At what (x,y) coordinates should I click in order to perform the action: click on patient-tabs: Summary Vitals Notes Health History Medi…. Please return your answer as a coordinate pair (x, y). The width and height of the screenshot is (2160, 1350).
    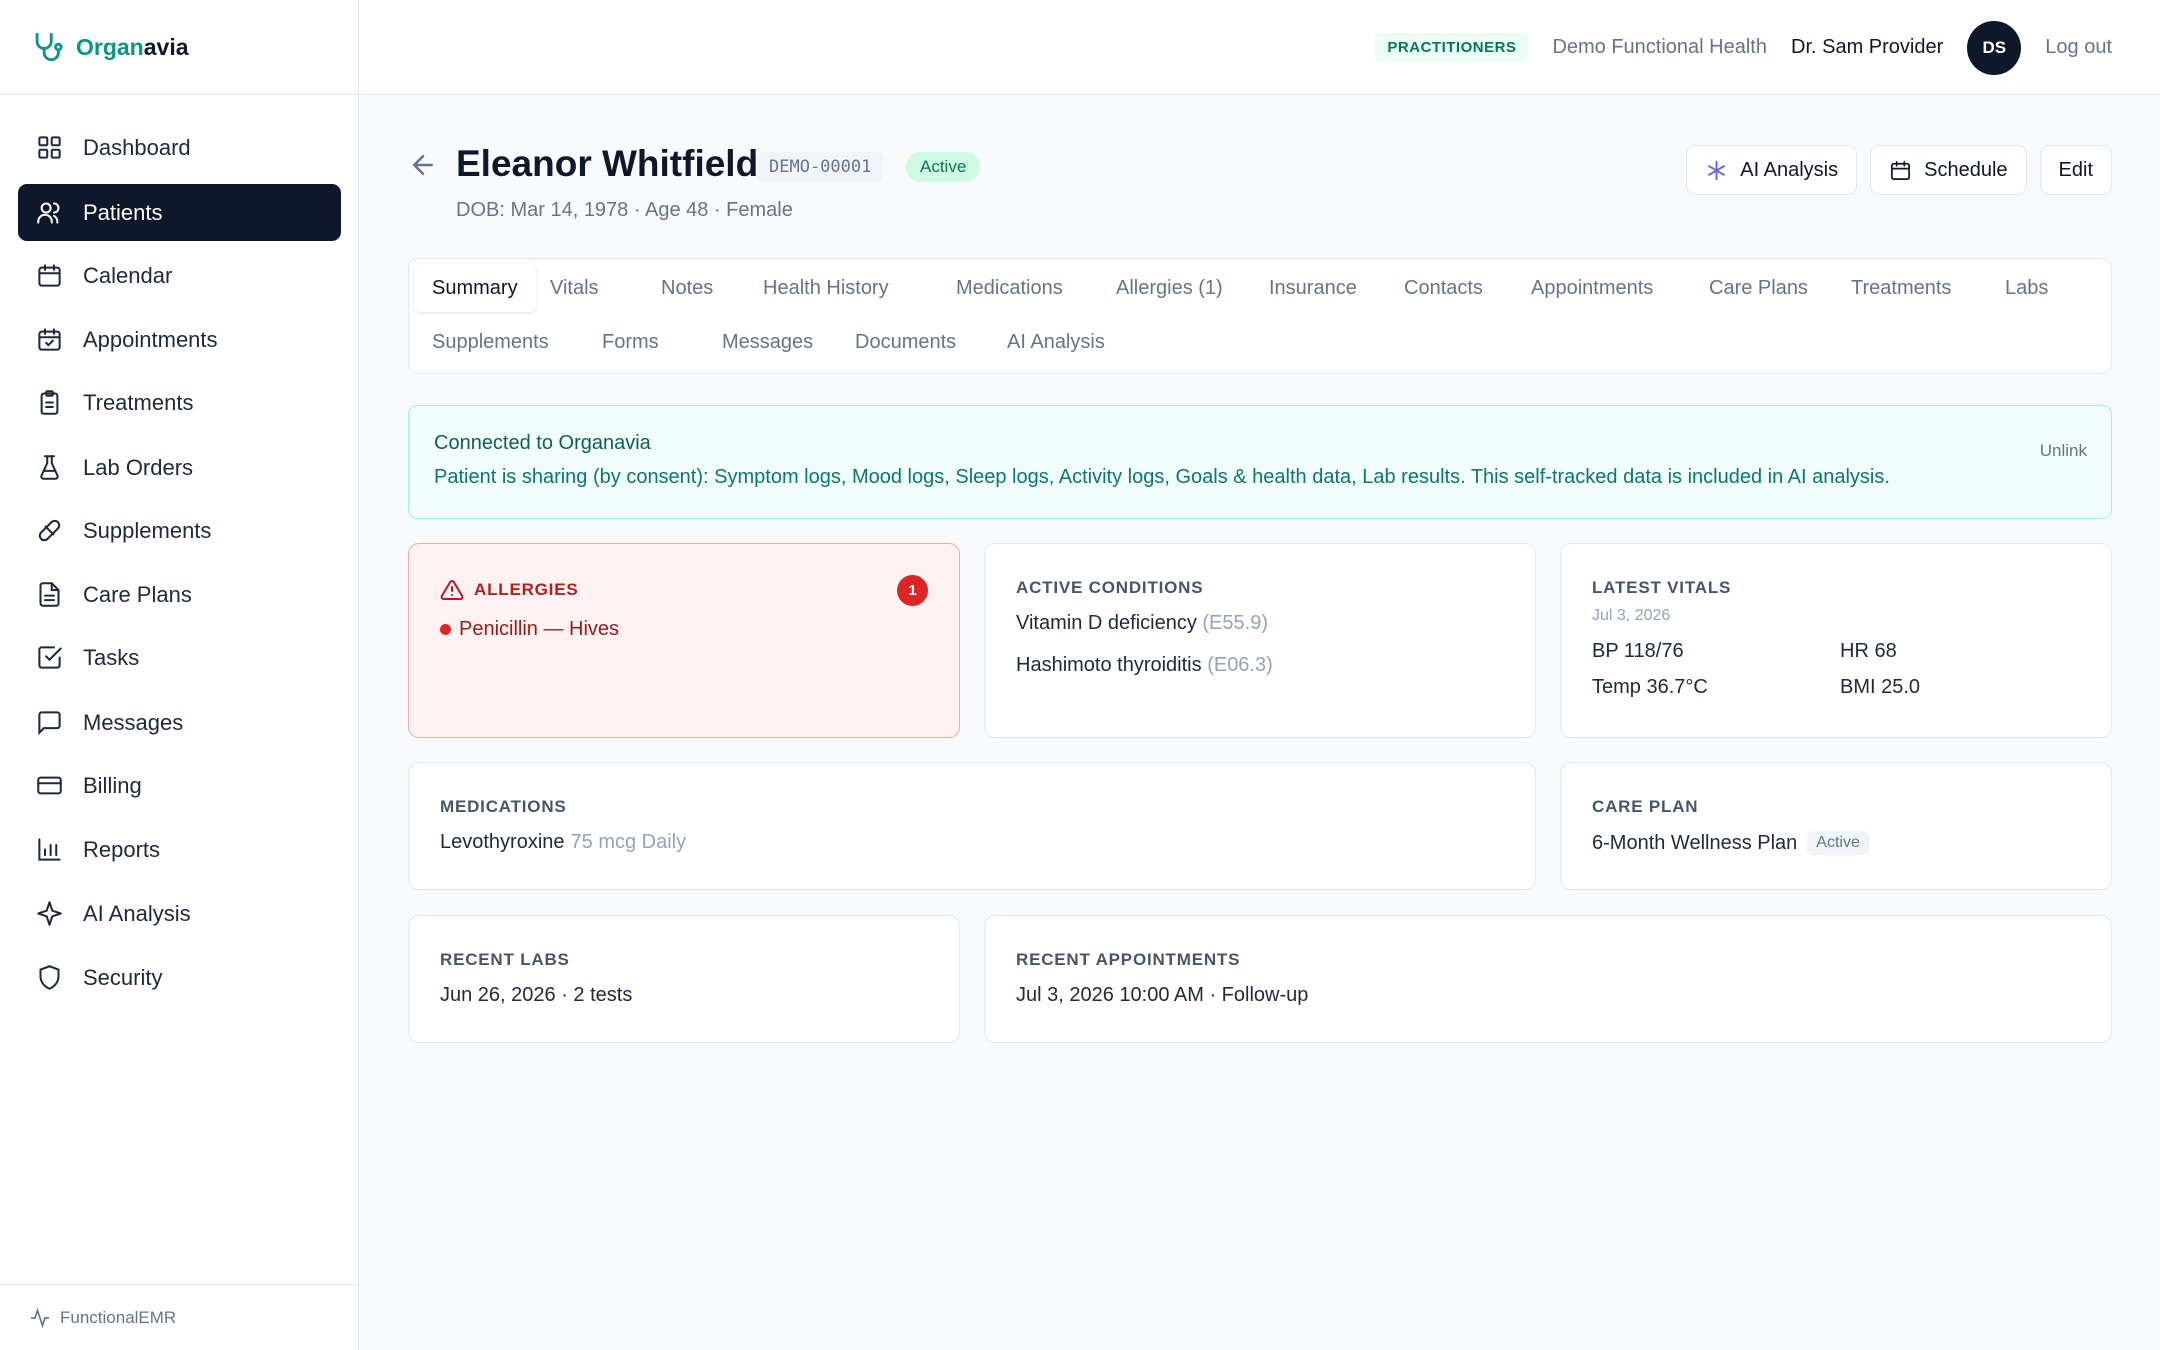
    Looking at the image, I should click on (1260, 316).